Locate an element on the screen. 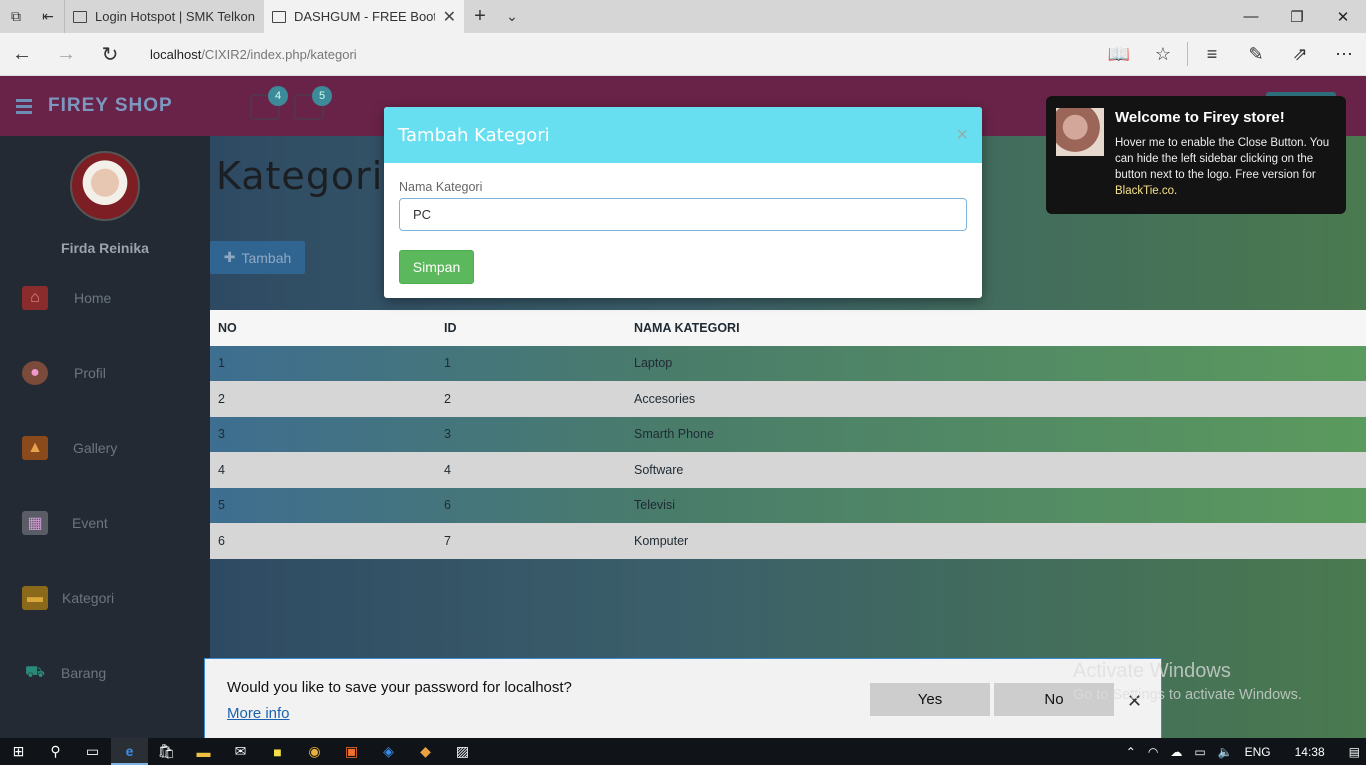  set-aside-tabs-icon: ⇤ is located at coordinates (48, 16).